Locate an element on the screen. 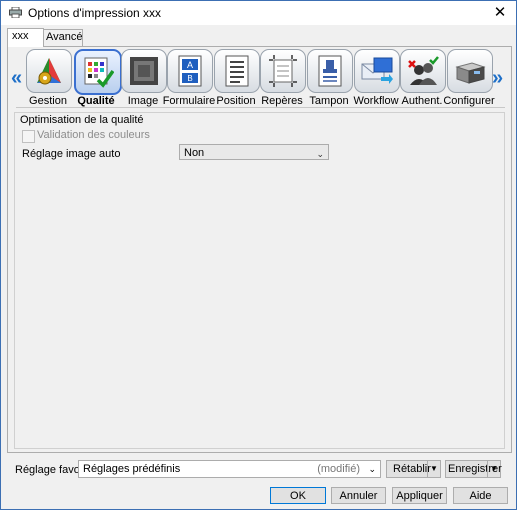 Image resolution: width=517 pixels, height=510 pixels. reset-button-label: Rétablir is located at coordinates (412, 469).